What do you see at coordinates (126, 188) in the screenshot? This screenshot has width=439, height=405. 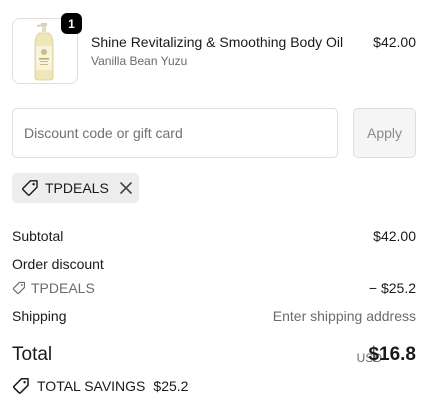 I see `close-icon` at bounding box center [126, 188].